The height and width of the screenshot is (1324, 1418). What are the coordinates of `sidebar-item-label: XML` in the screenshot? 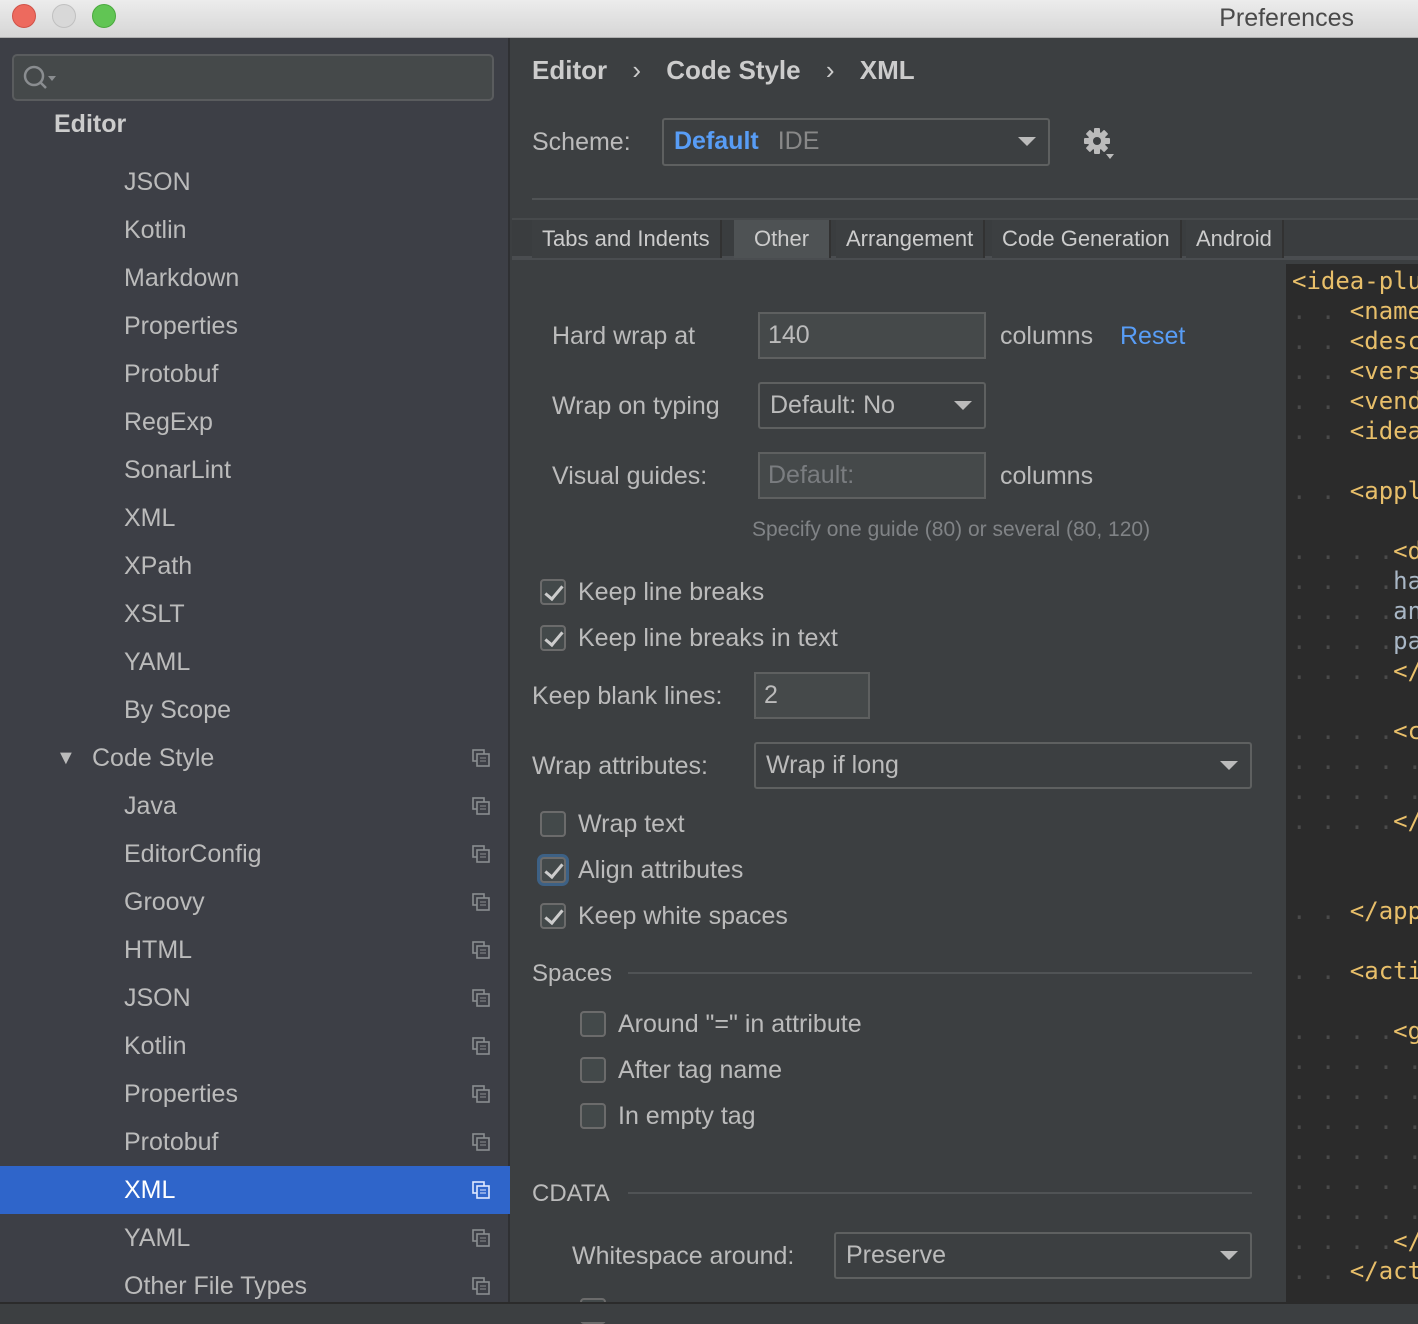 It's located at (150, 518).